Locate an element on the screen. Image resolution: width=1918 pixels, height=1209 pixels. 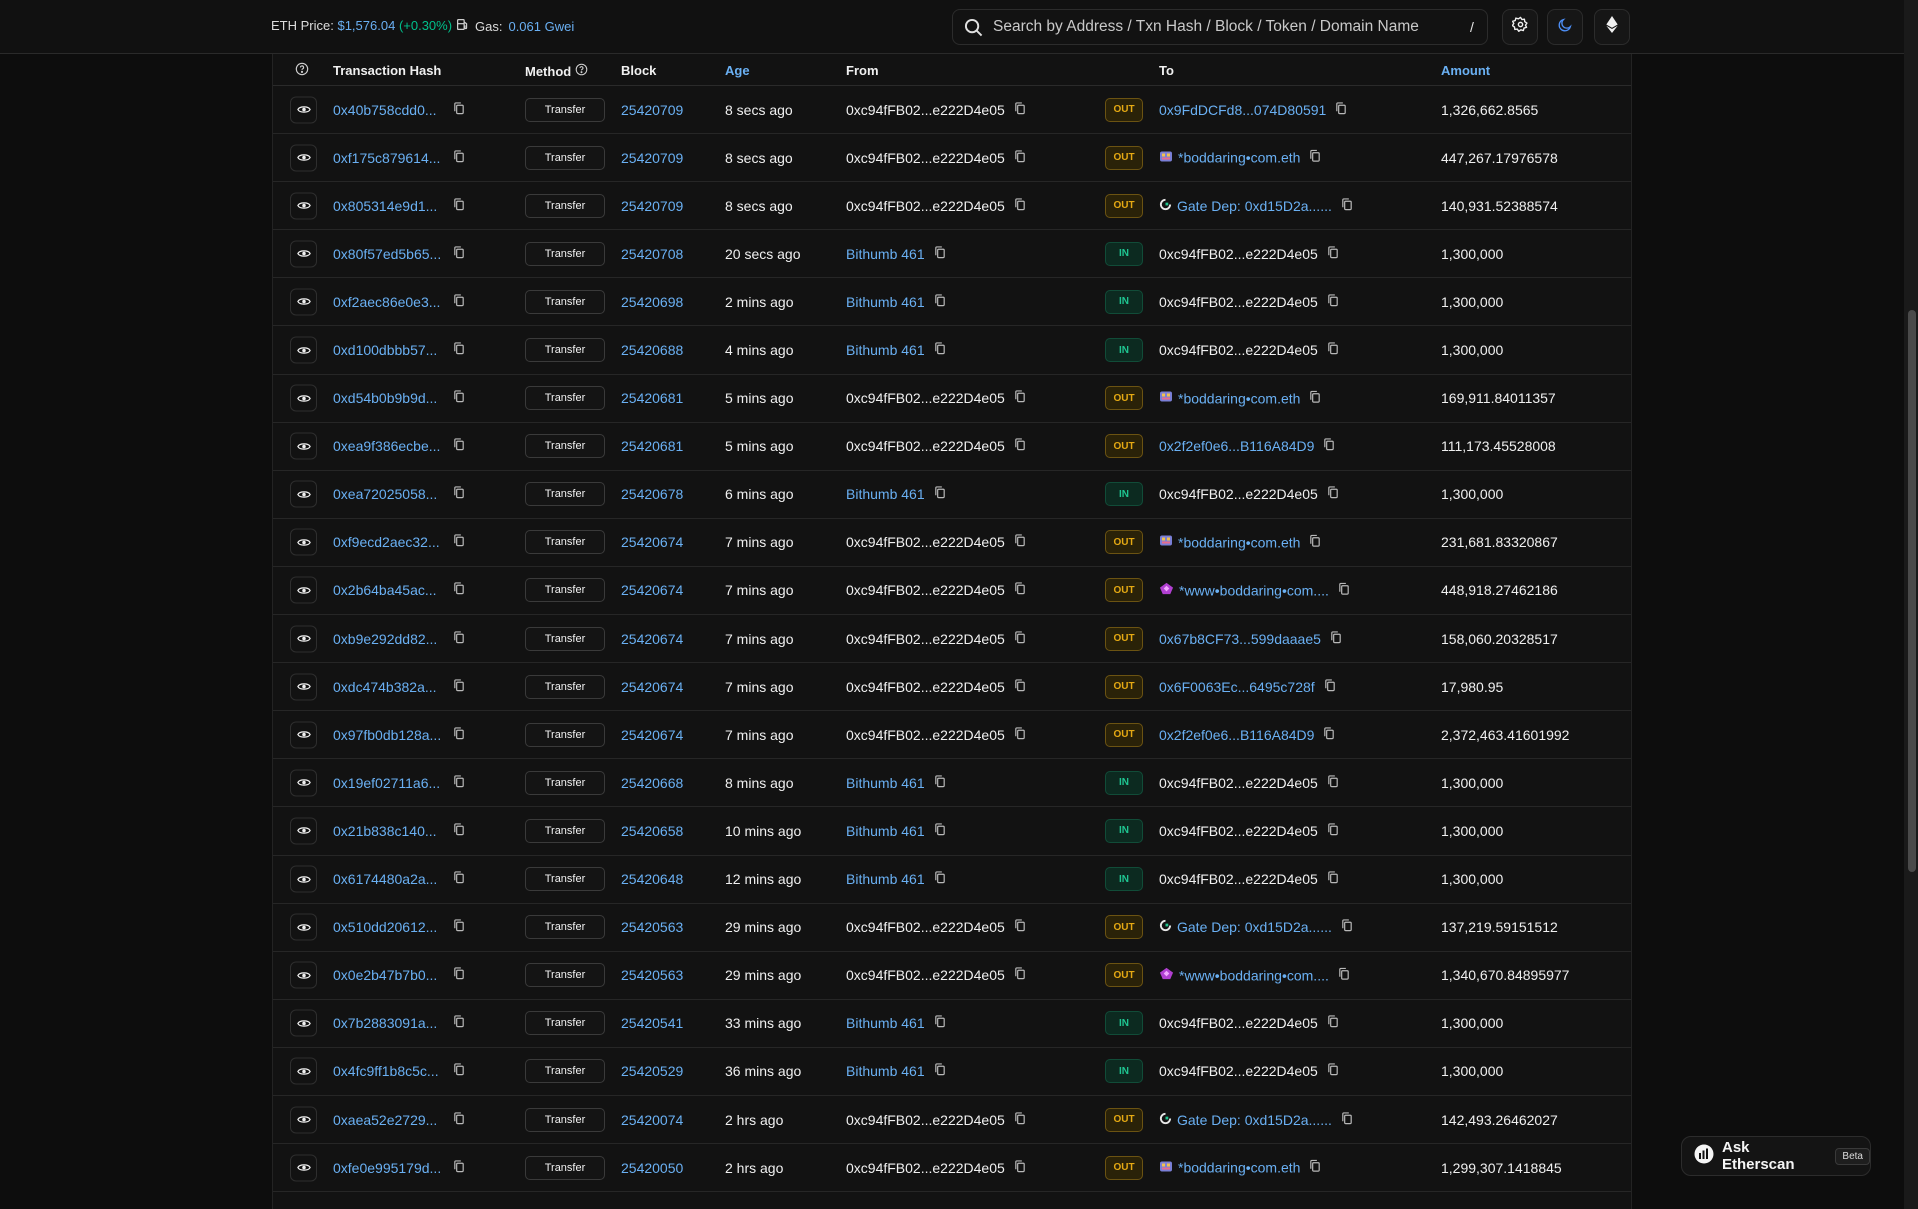
scrollbar-thumb is located at coordinates (1912, 591).